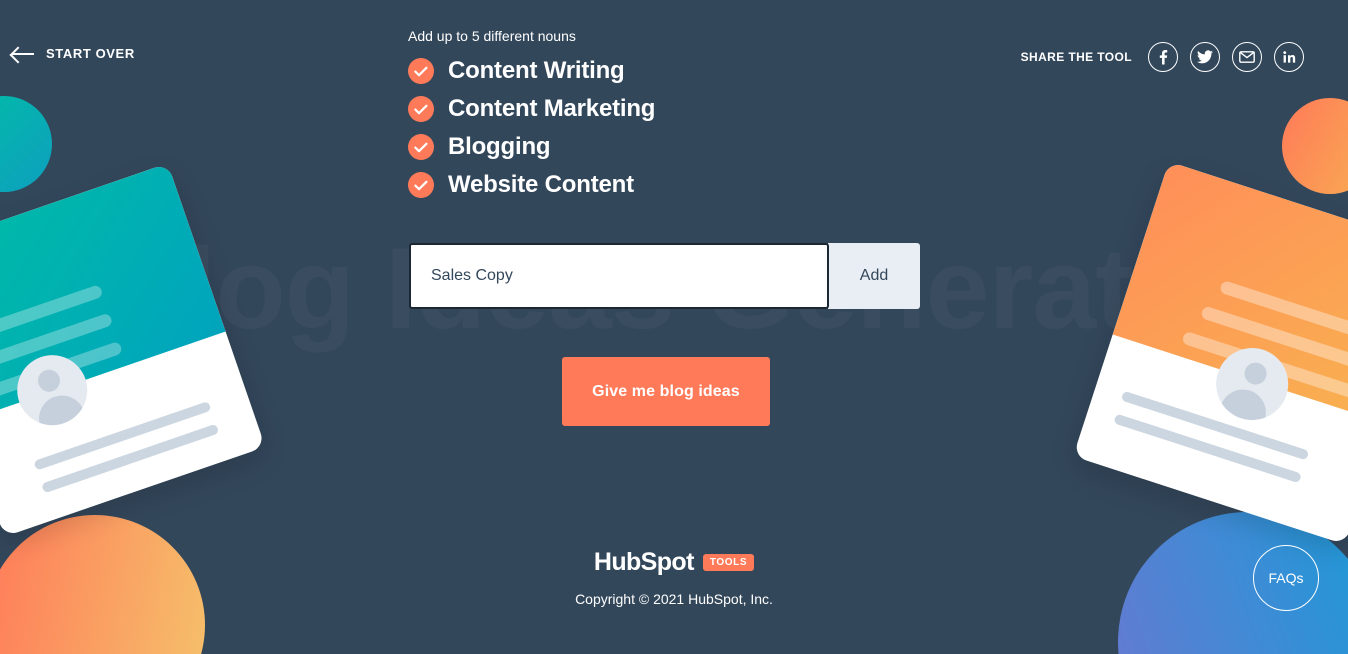 The width and height of the screenshot is (1348, 654). Describe the element at coordinates (1076, 57) in the screenshot. I see `share-label: SHARE THE TOOL` at that location.